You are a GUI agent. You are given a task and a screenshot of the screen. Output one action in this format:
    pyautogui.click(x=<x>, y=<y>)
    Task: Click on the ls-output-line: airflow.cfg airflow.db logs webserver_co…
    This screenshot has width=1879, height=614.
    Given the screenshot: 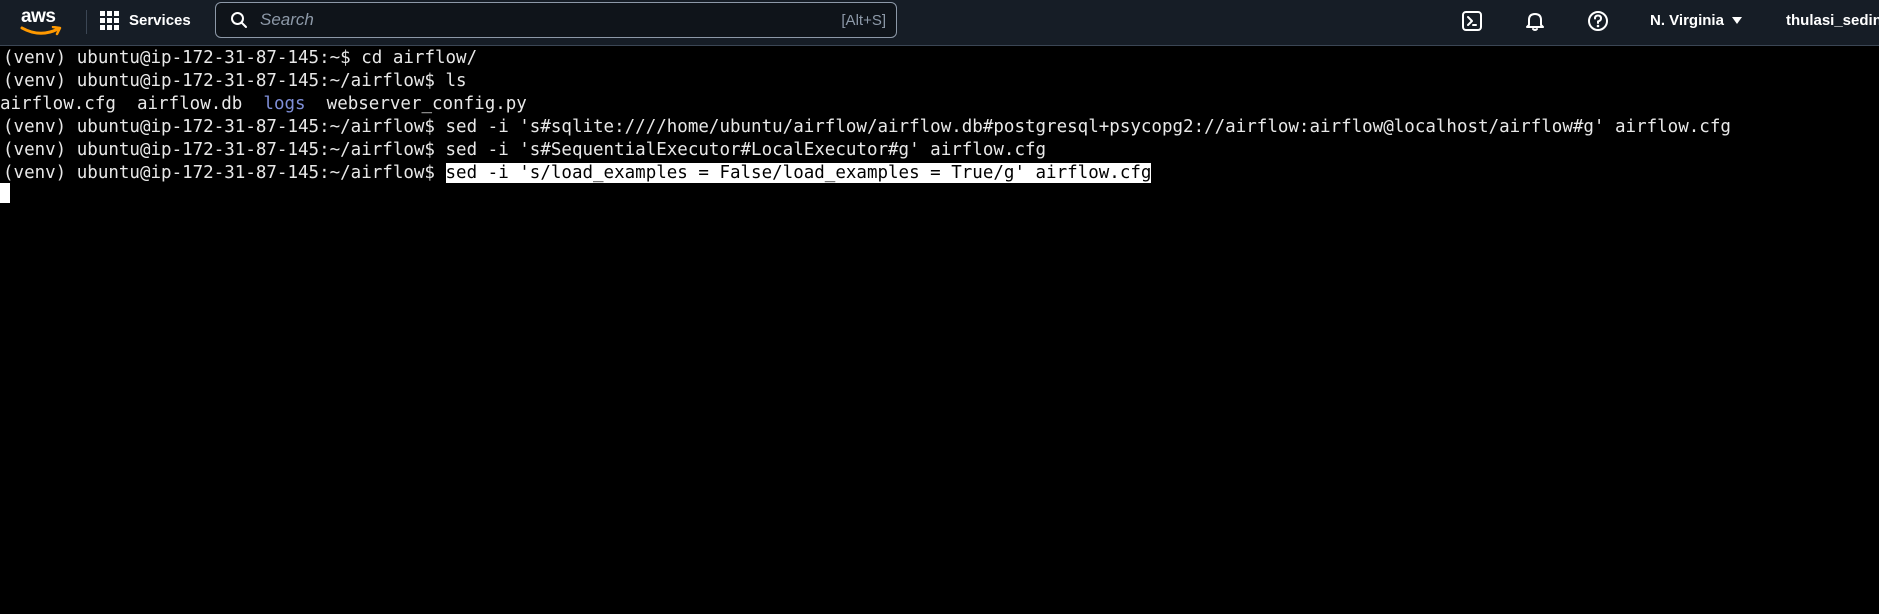 What is the action you would take?
    pyautogui.click(x=263, y=104)
    